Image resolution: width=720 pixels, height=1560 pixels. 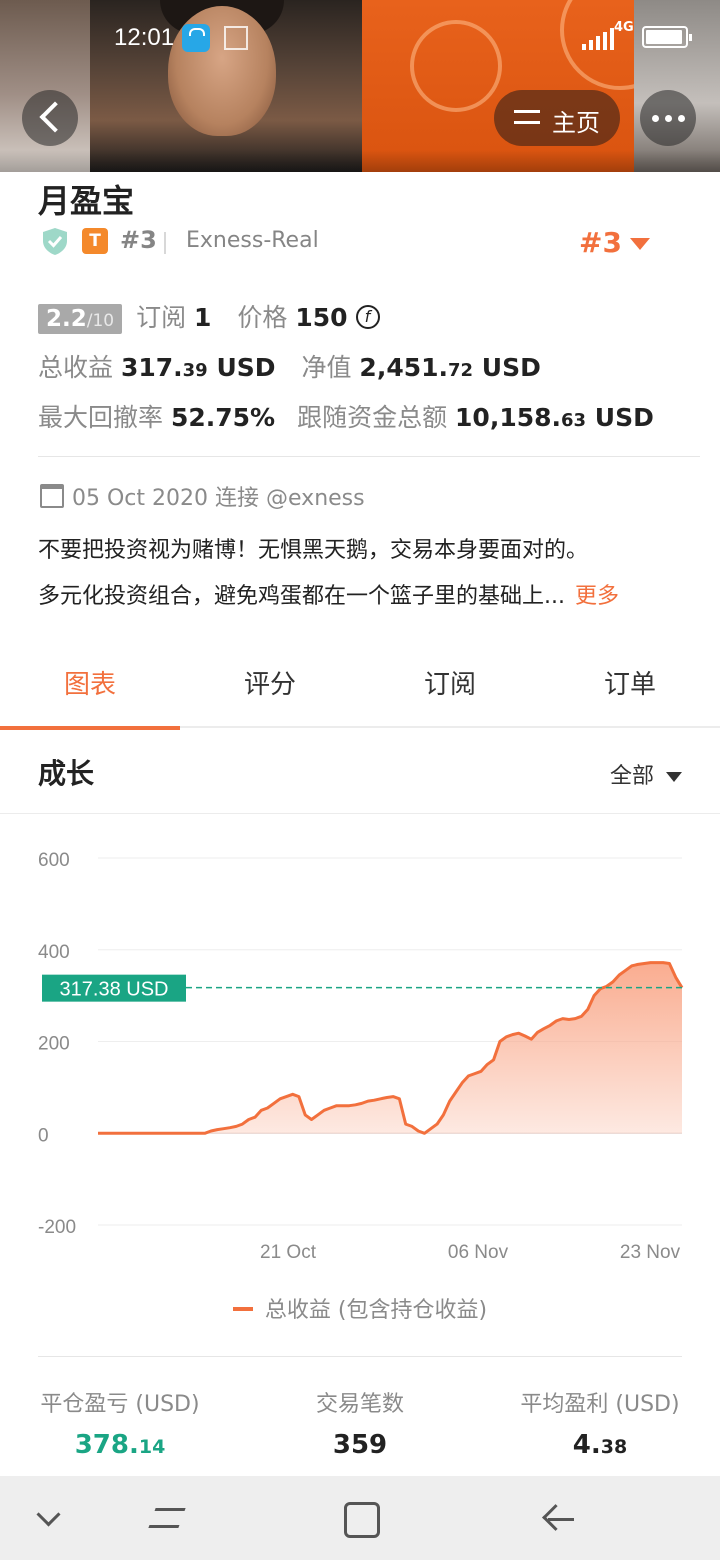 I want to click on section-title: 成长, so click(x=66, y=773).